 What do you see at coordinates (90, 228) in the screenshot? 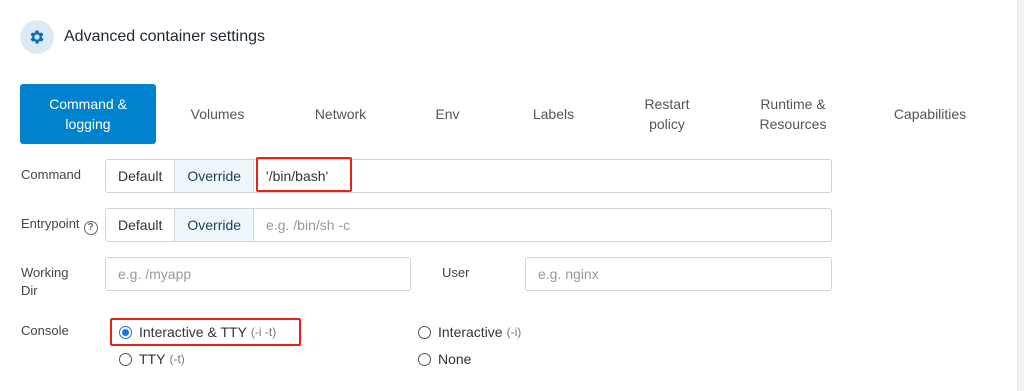
I see `help-icon: ?` at bounding box center [90, 228].